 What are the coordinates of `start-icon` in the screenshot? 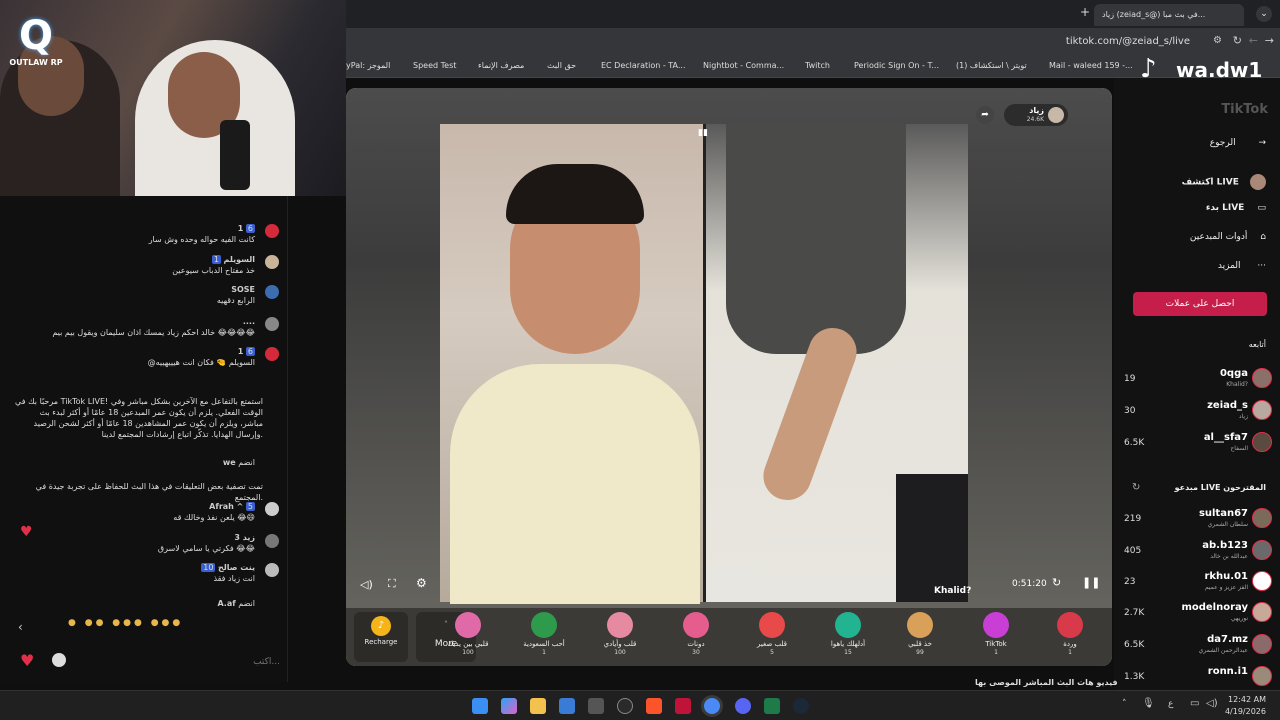 It's located at (480, 706).